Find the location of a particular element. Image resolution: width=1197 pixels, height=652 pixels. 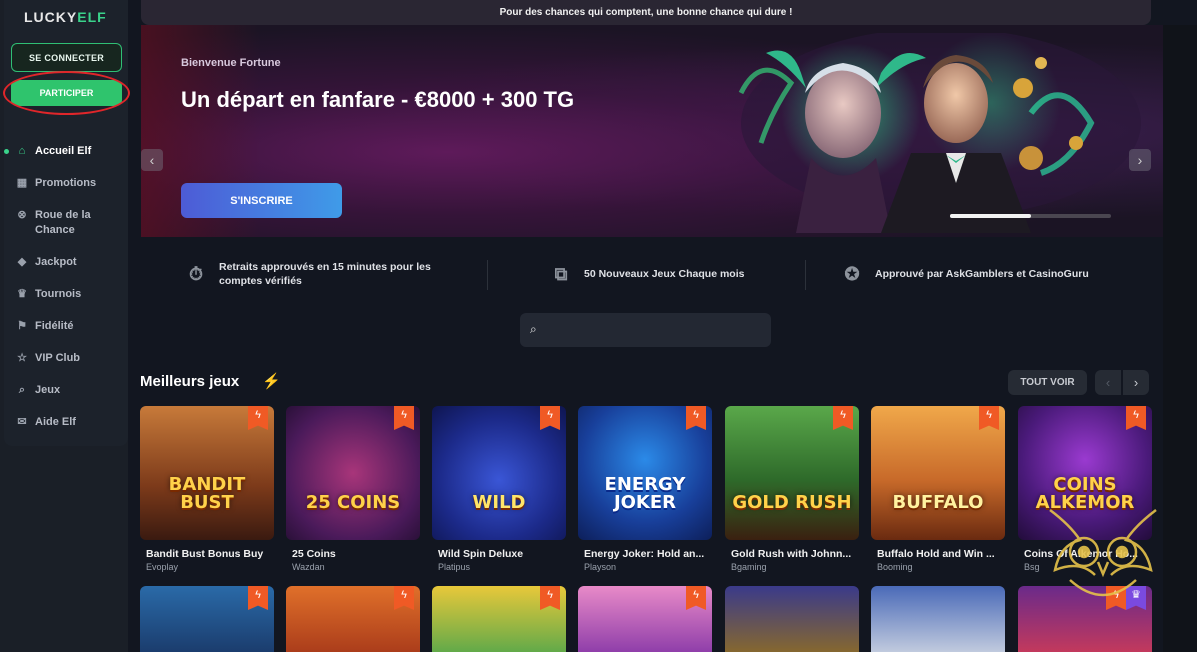

feature-approved: ✪ Approuvé par AskGamblers et CasinoGuru is located at coordinates (989, 274).